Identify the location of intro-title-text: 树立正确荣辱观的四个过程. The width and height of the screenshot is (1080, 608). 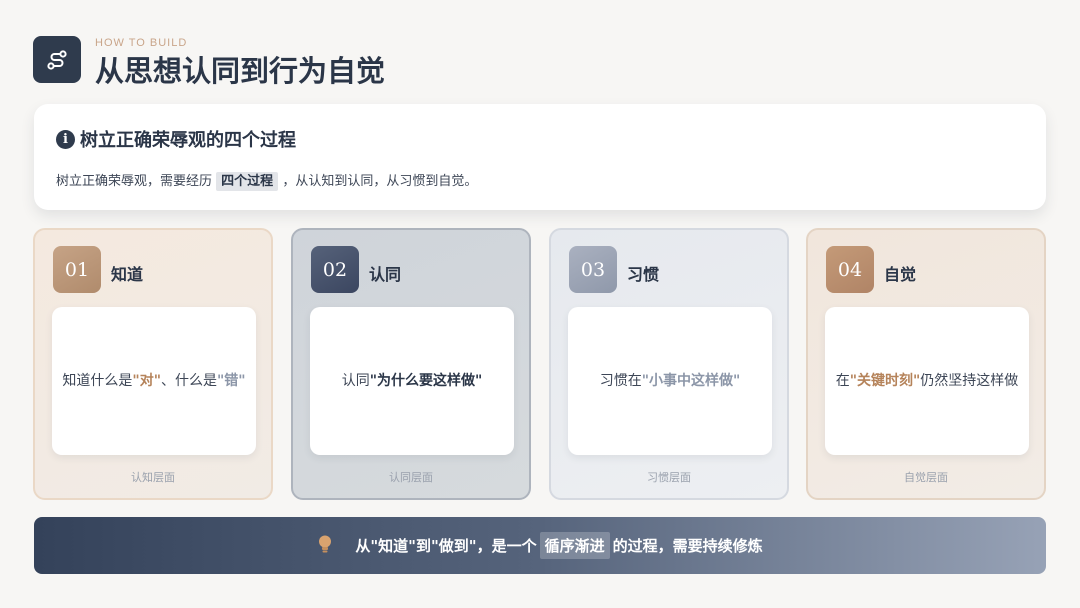
(188, 140).